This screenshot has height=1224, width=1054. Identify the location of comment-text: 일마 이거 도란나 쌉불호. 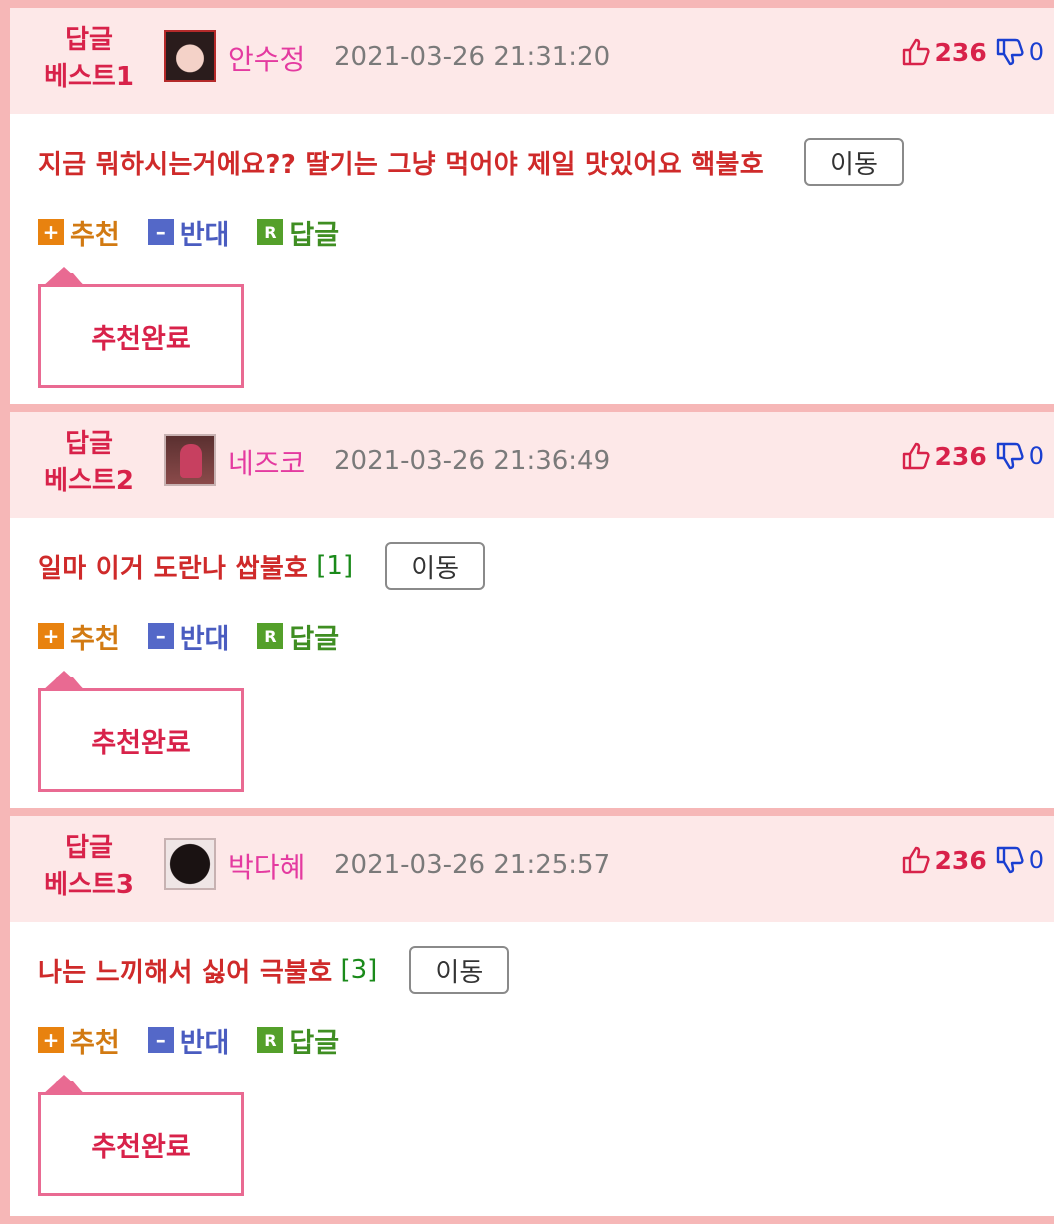
(173, 568).